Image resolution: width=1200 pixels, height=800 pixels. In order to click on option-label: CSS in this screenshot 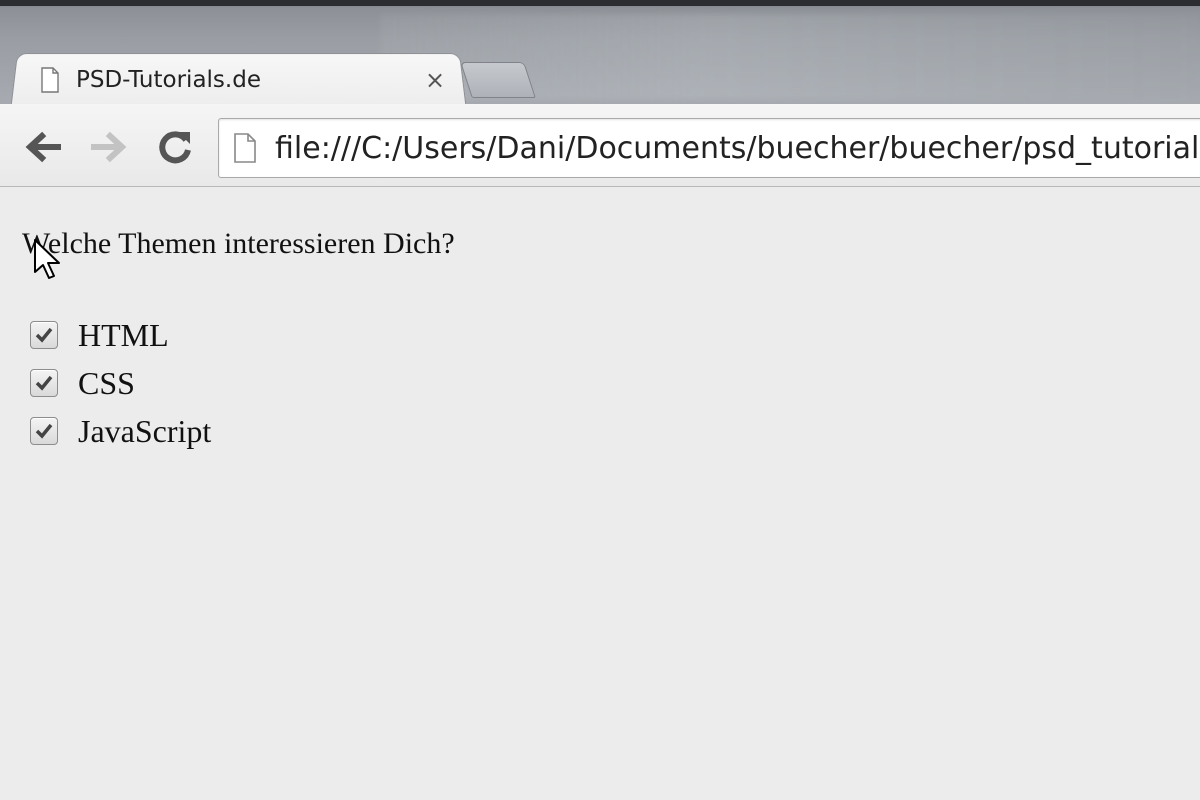, I will do `click(106, 383)`.